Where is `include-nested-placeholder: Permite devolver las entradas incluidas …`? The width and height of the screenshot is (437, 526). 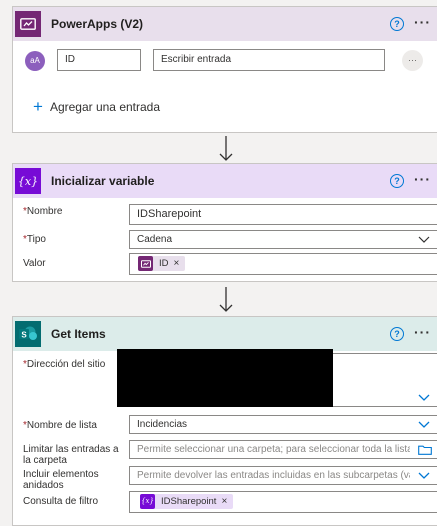 include-nested-placeholder: Permite devolver las entradas incluidas … is located at coordinates (273, 475).